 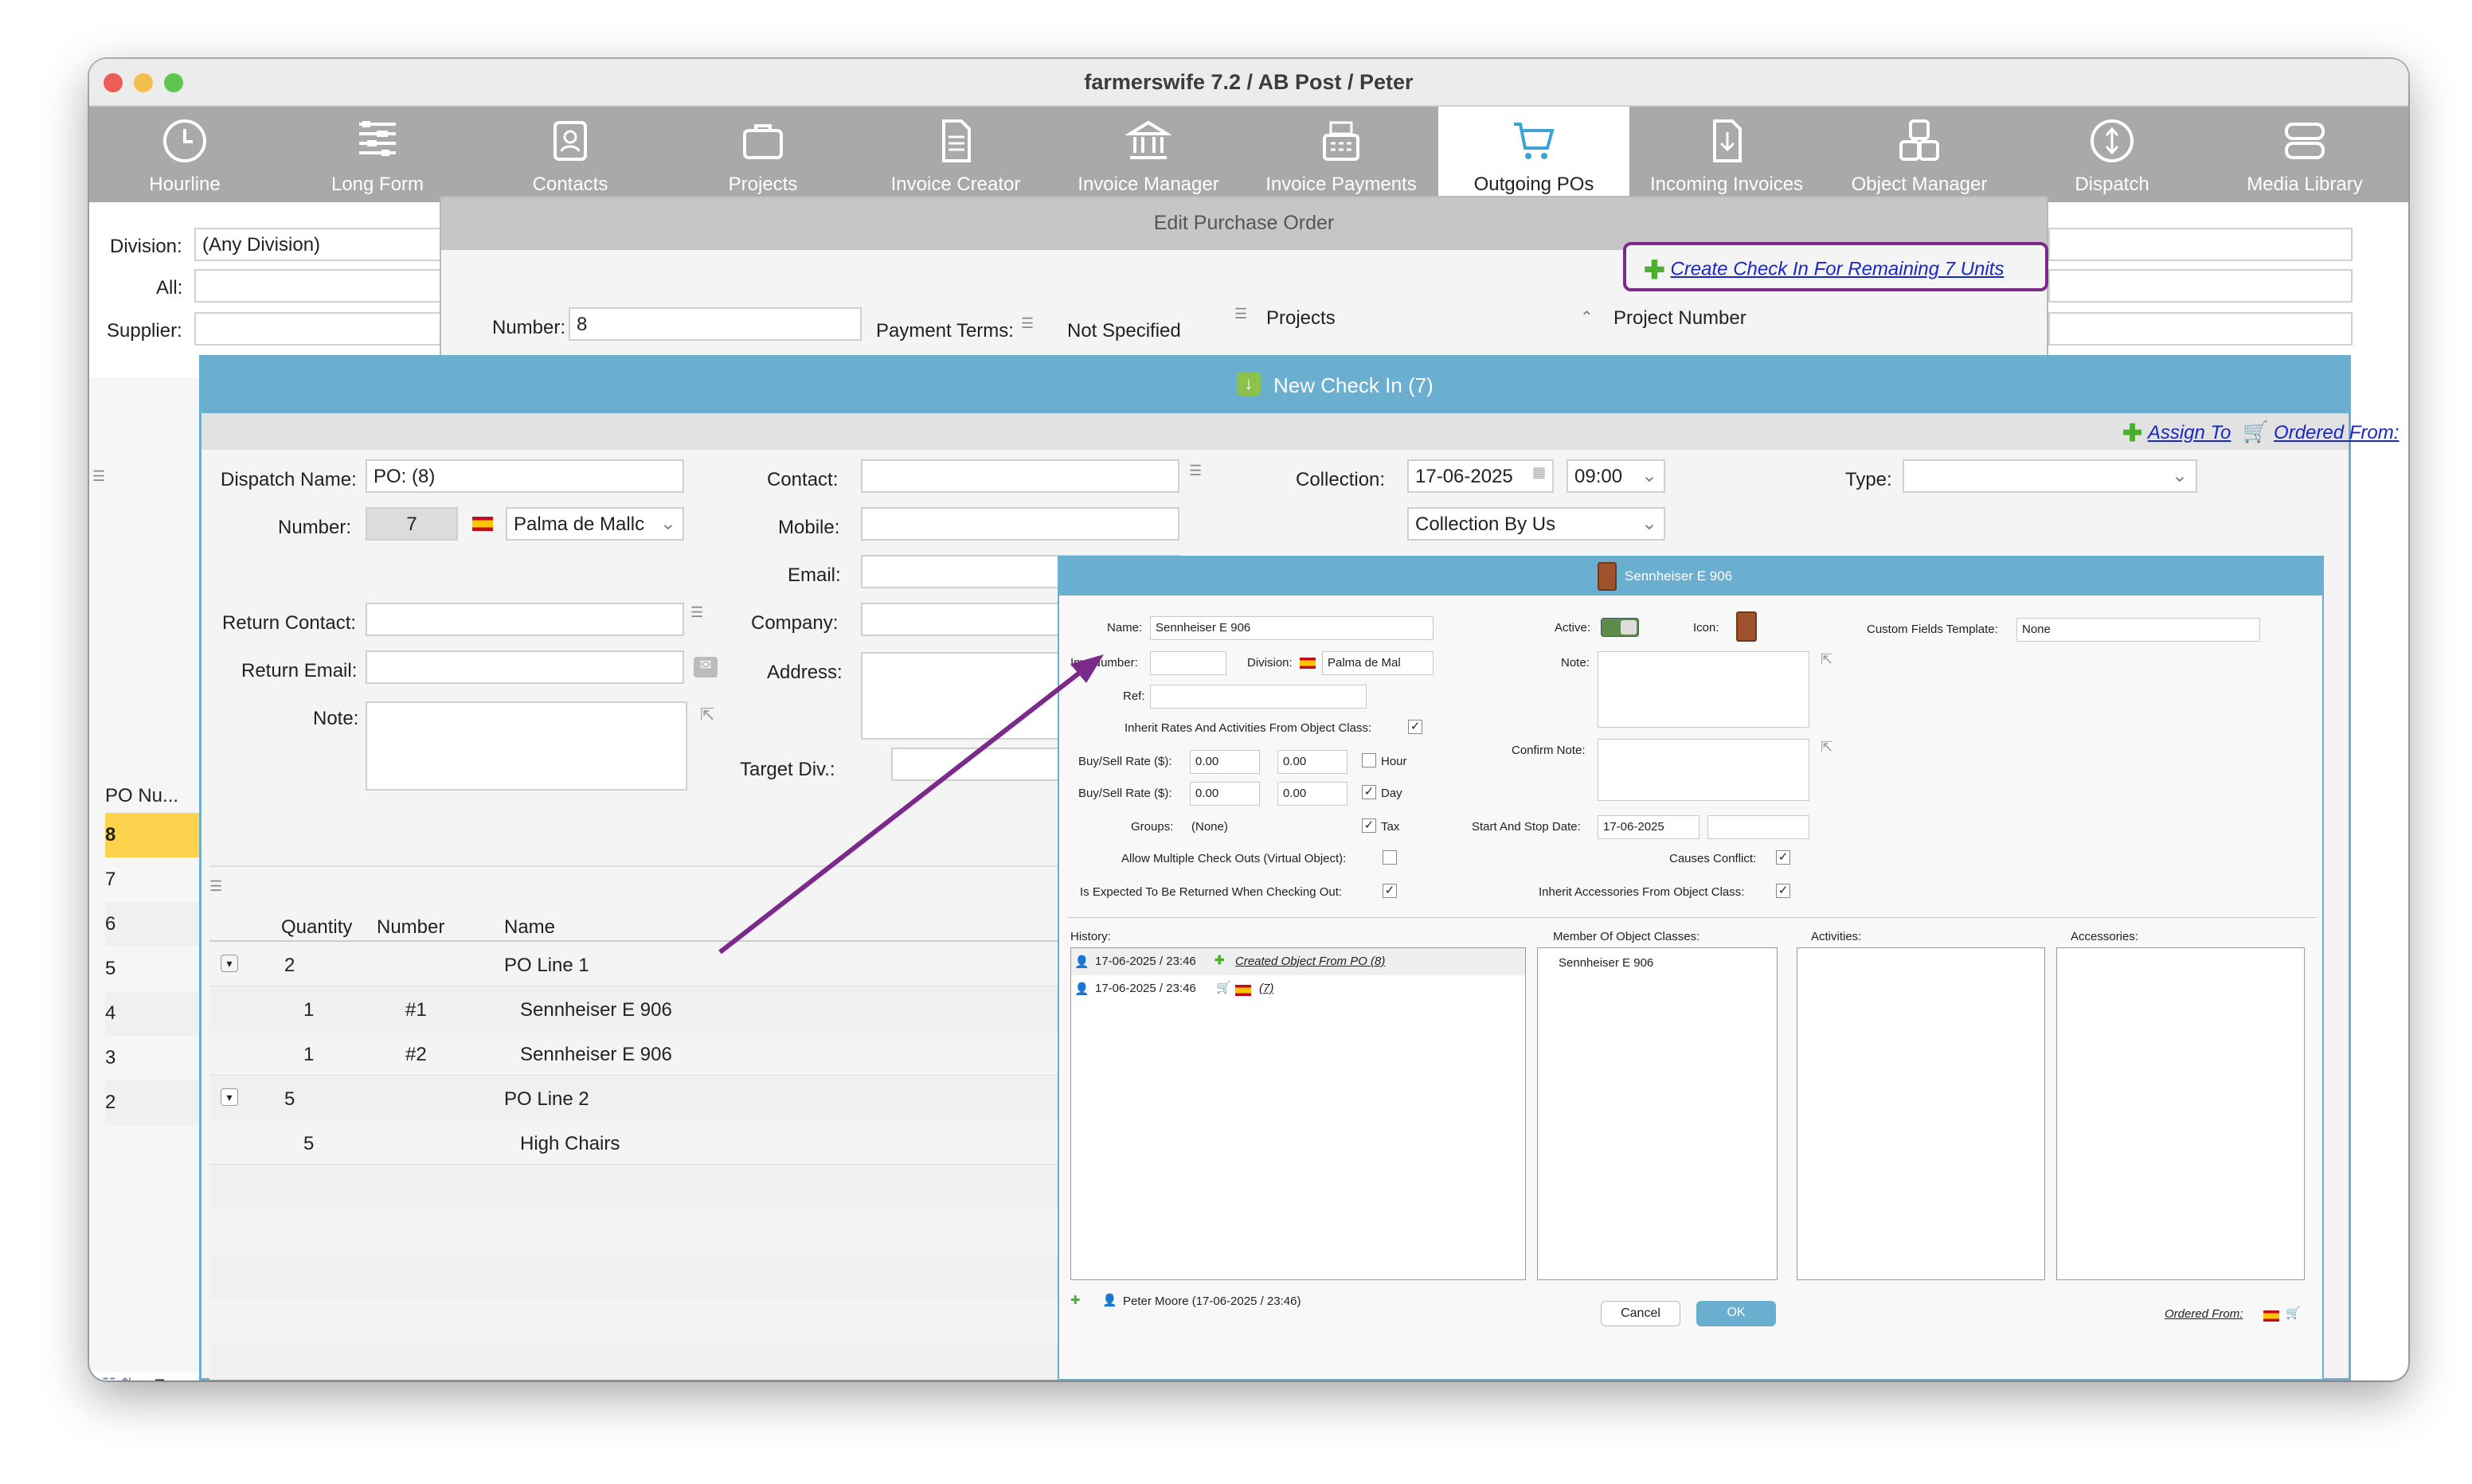 I want to click on annotation-arrow, so click(x=911, y=804).